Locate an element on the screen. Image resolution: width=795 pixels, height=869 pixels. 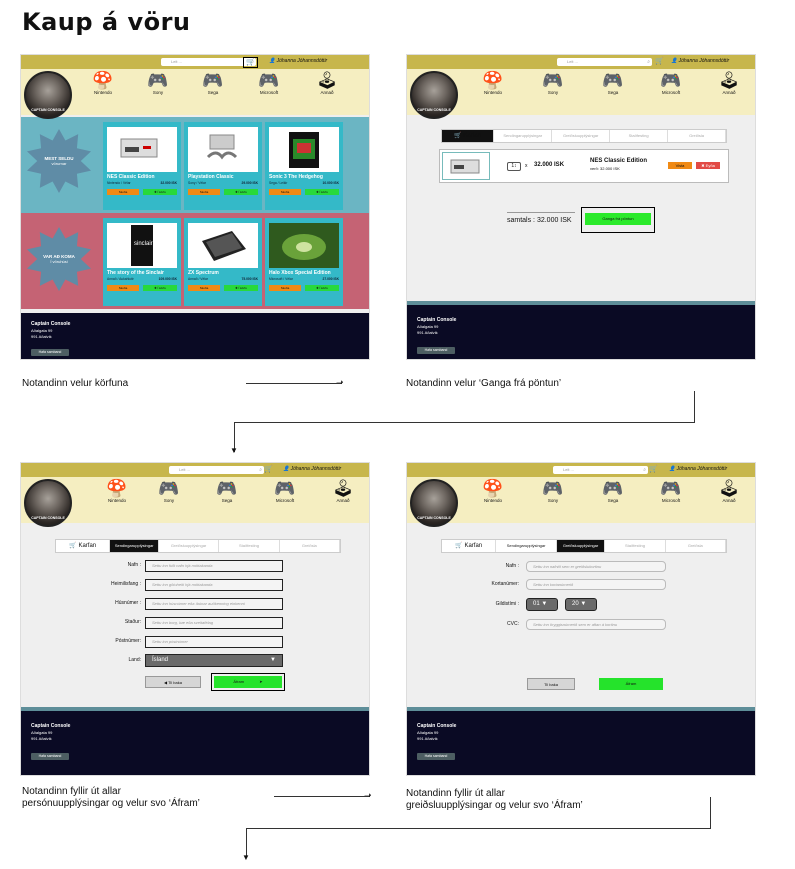
cardholder-name-field: Settu inn nafnið sem er greiðslukortinu is located at coordinates (596, 566).